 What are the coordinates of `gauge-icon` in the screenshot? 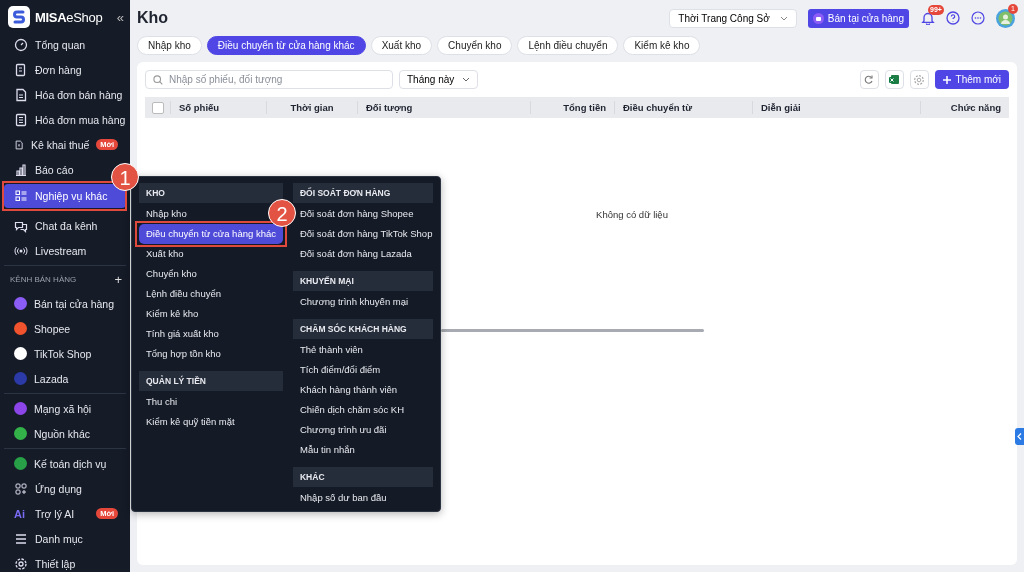 It's located at (21, 44).